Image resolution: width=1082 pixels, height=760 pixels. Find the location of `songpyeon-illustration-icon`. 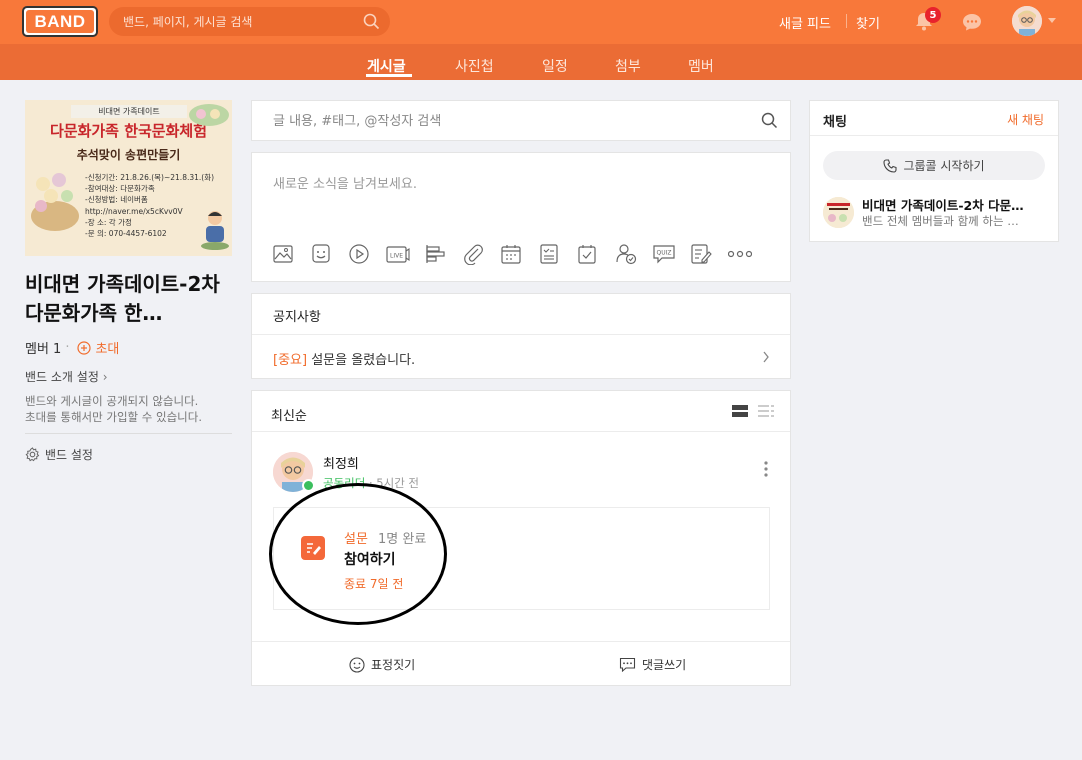

songpyeon-illustration-icon is located at coordinates (55, 202).